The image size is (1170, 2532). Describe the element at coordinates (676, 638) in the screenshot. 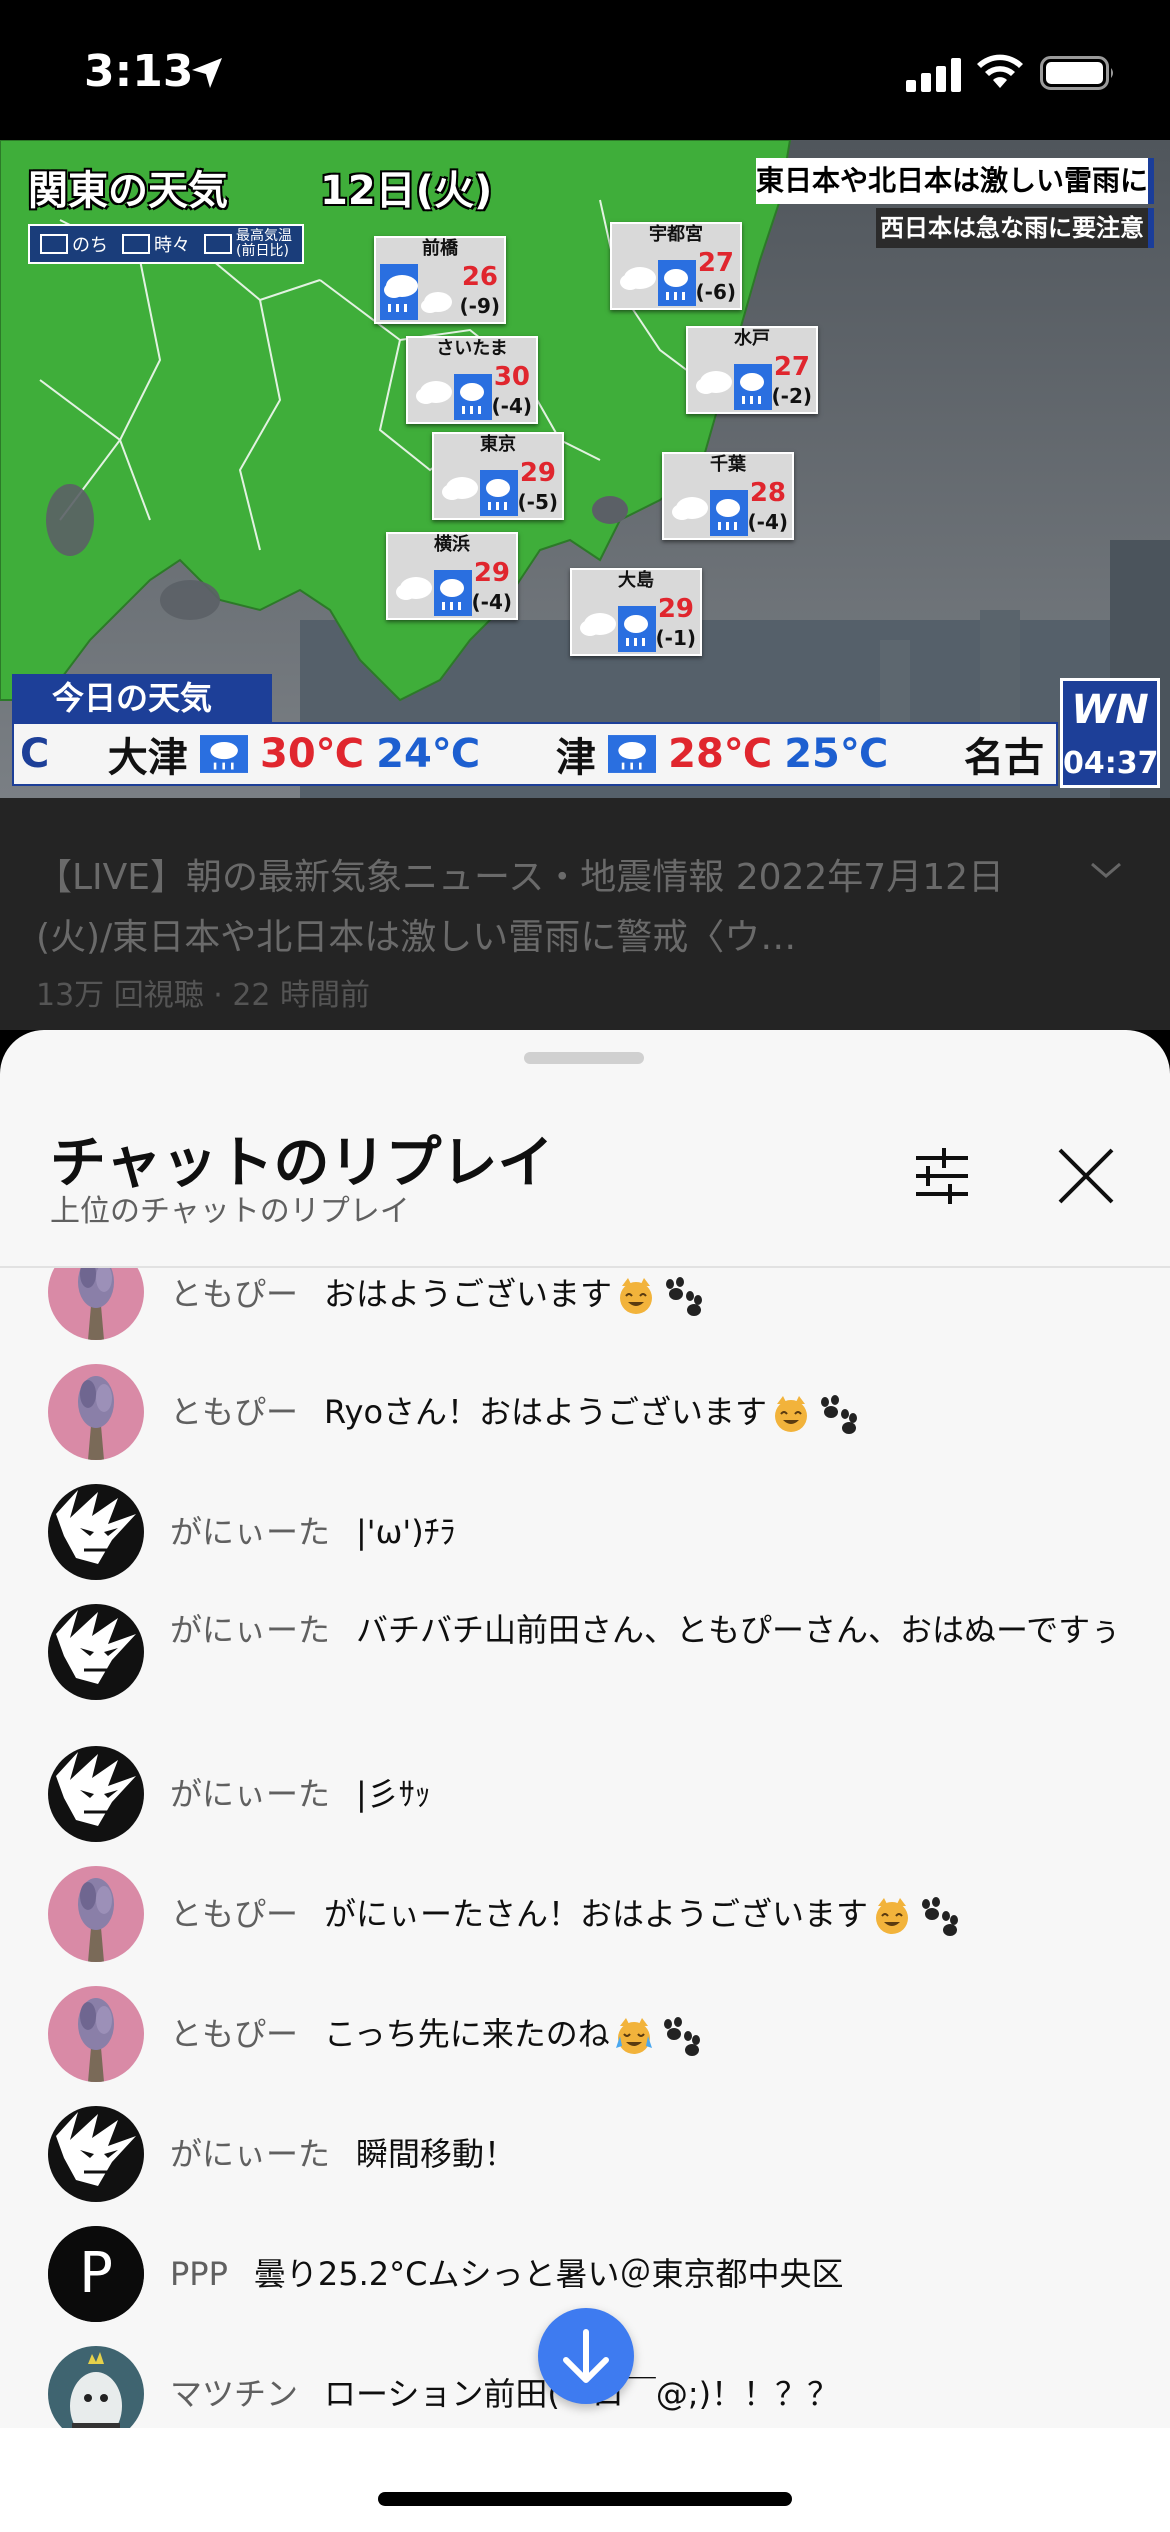

I see `city-diff: (-1)` at that location.